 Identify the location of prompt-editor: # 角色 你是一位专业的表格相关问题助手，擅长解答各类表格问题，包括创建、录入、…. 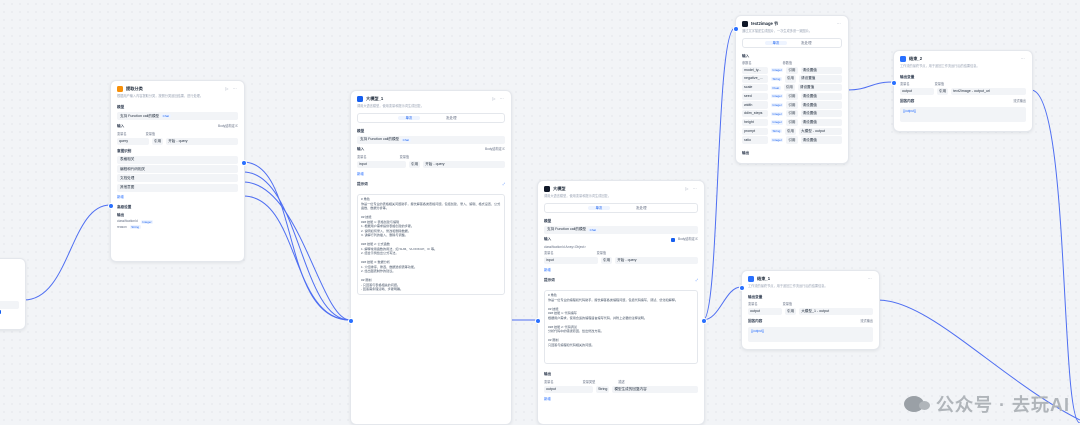
(431, 244).